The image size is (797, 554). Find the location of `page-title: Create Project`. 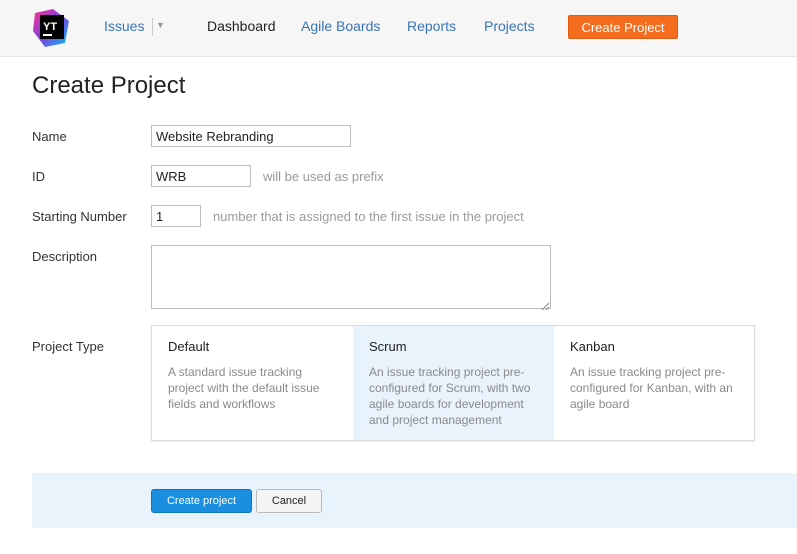

page-title: Create Project is located at coordinates (109, 85).